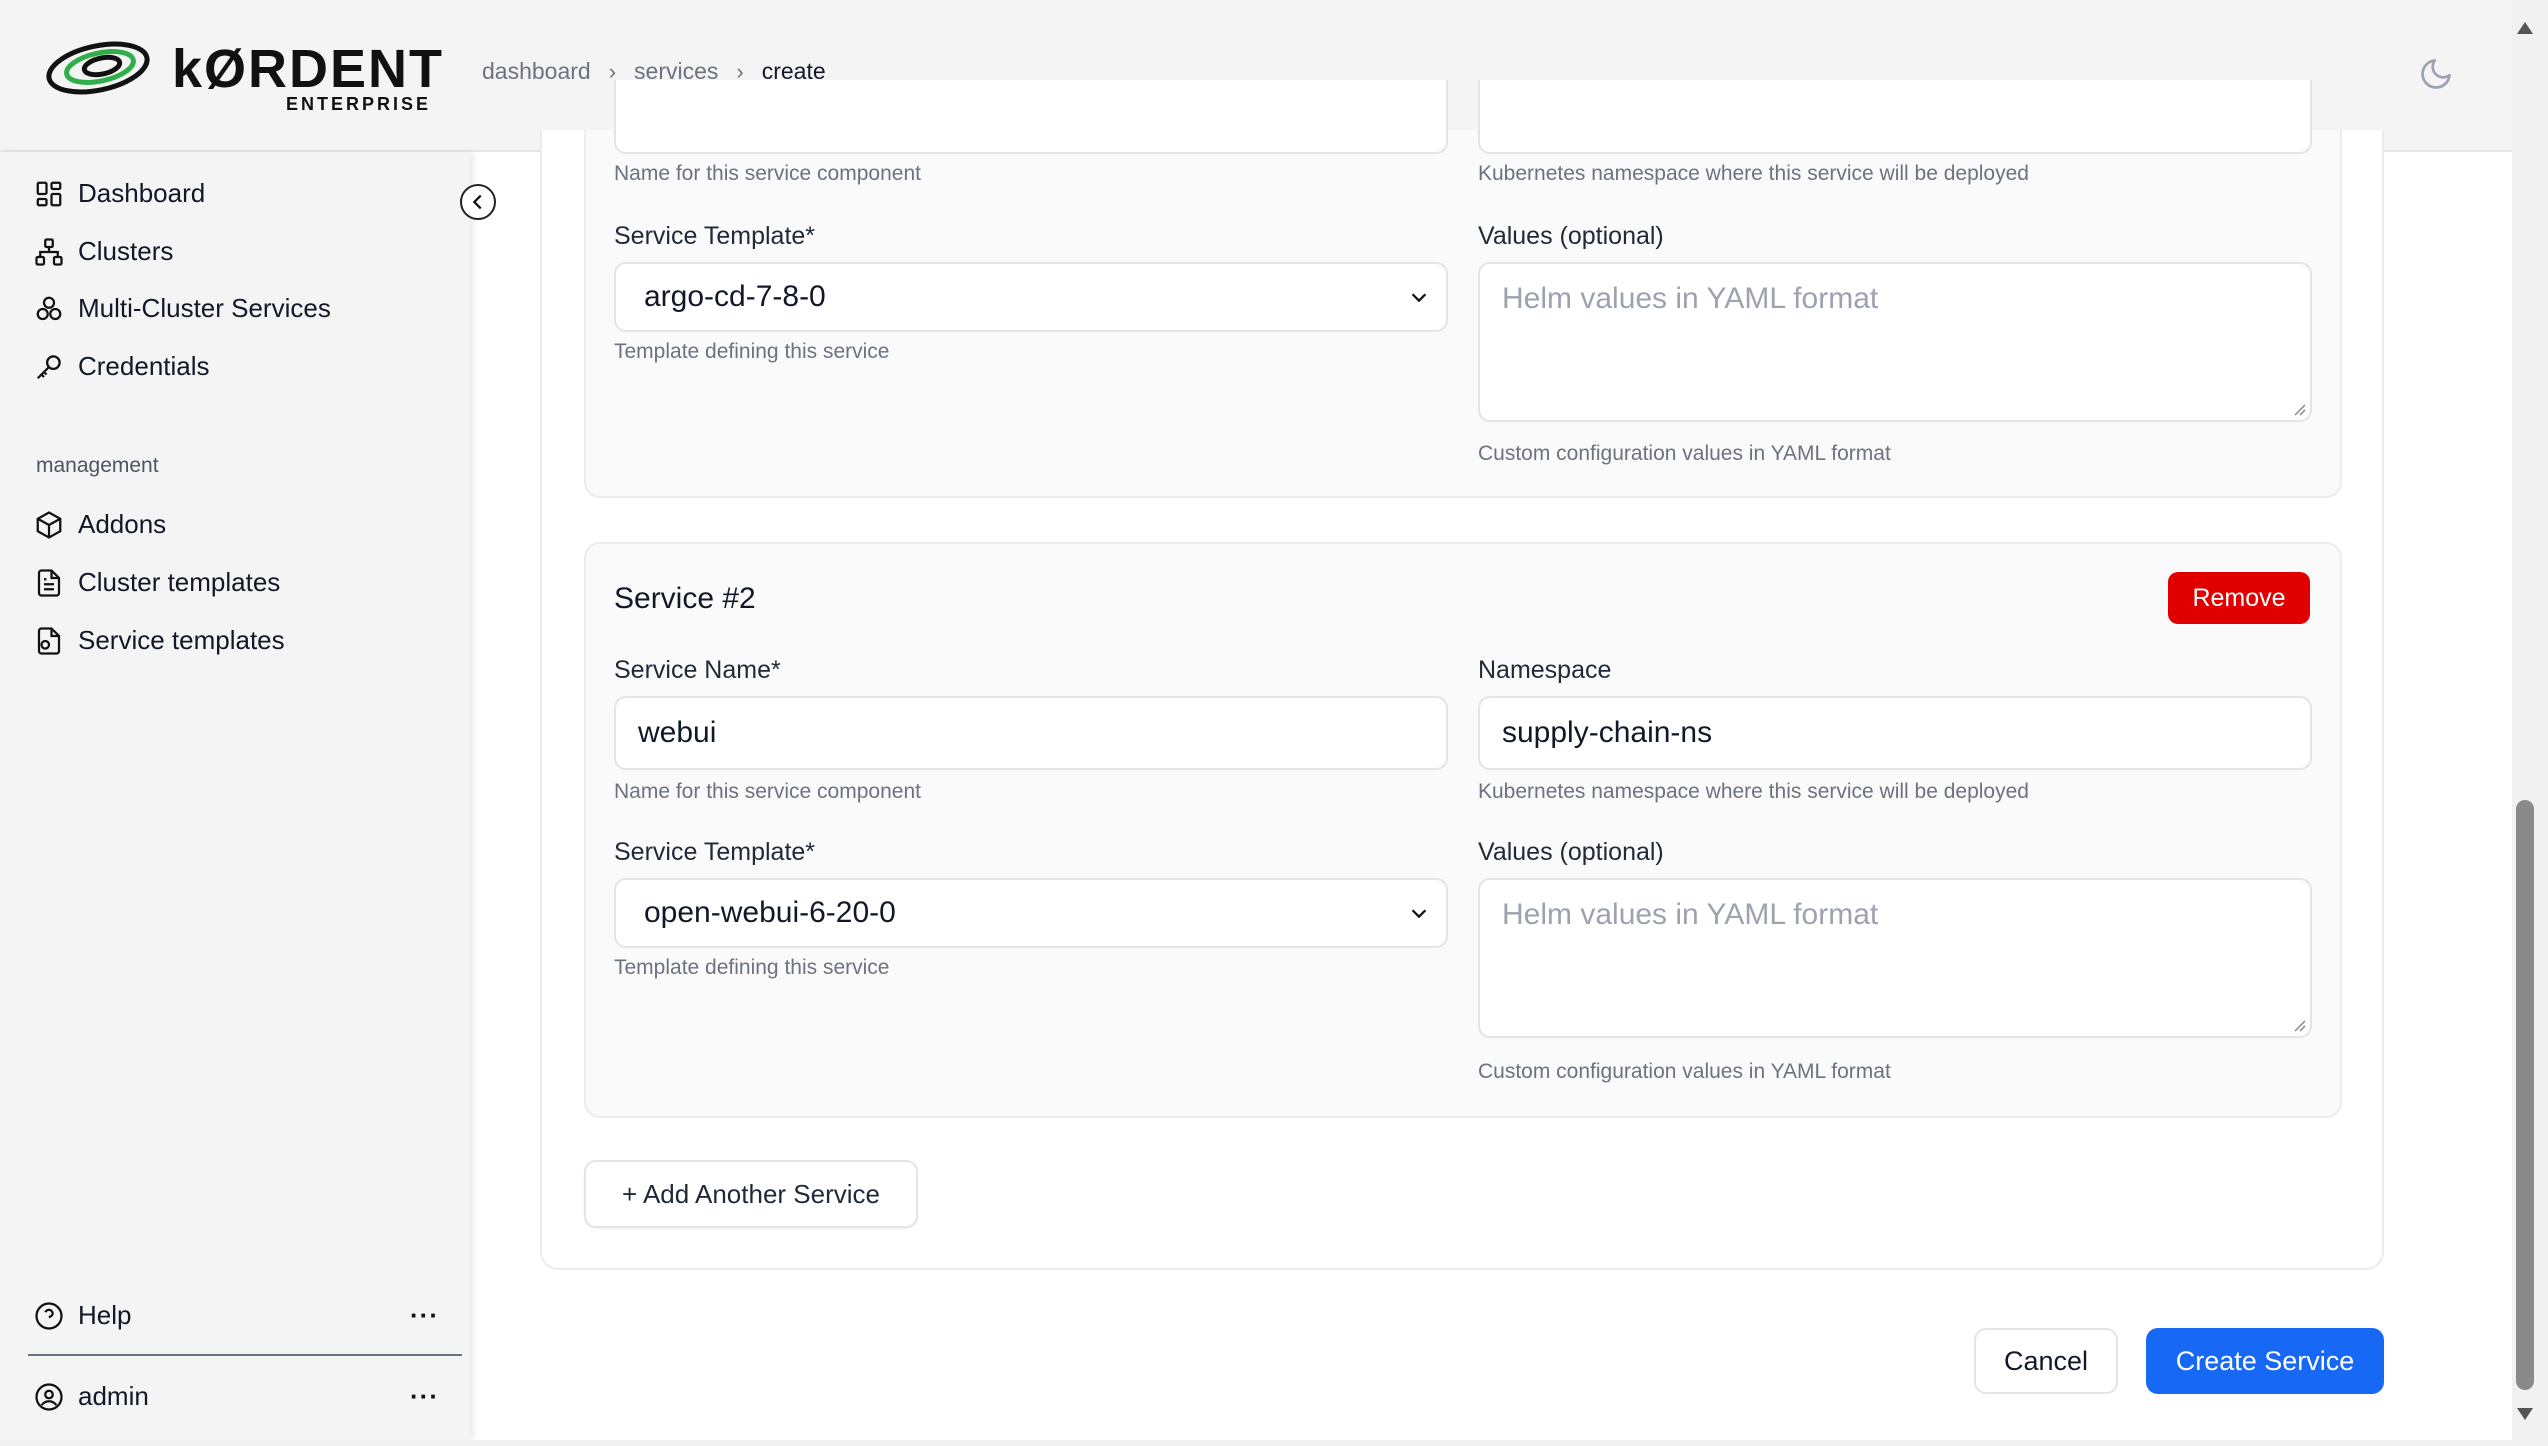 The width and height of the screenshot is (2548, 1446). I want to click on sidebar-item-label: Addons, so click(122, 524).